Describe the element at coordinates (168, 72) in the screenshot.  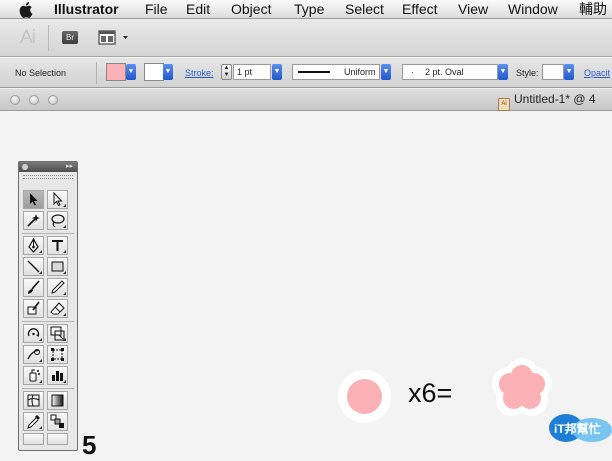
I see `stroke-color-dropdown: ▼` at that location.